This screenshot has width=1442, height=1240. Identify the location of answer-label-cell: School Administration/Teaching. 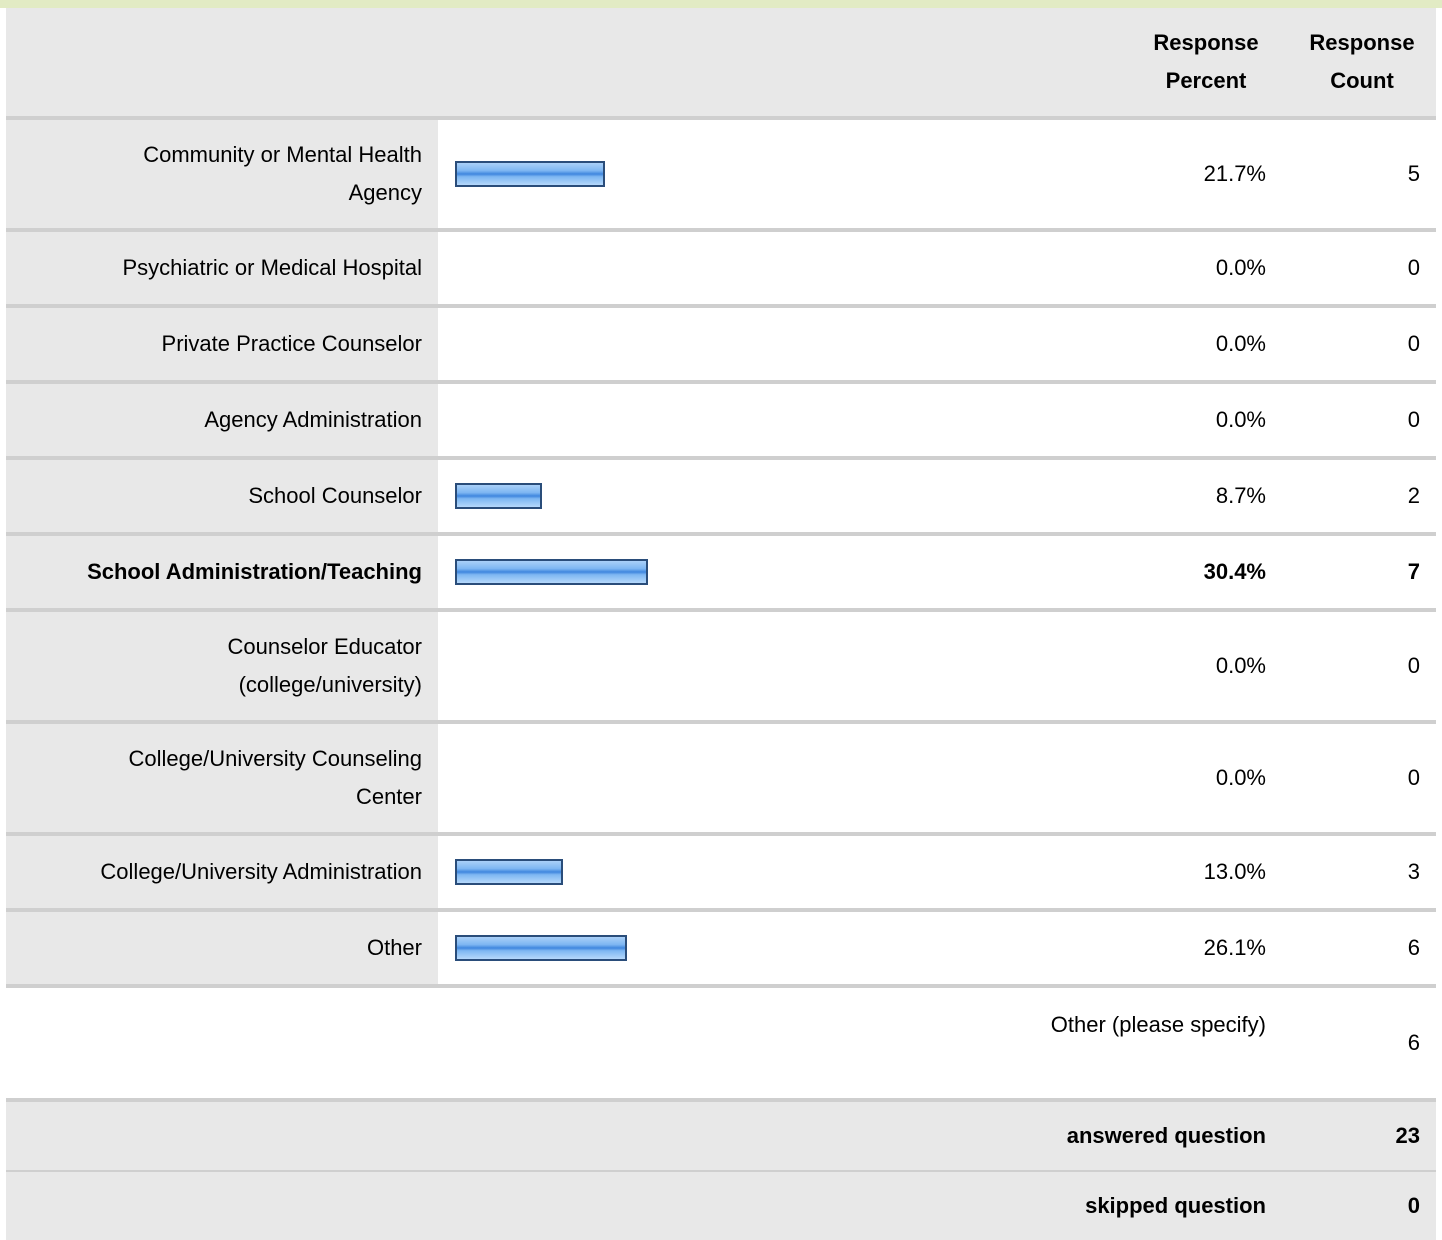
(222, 572).